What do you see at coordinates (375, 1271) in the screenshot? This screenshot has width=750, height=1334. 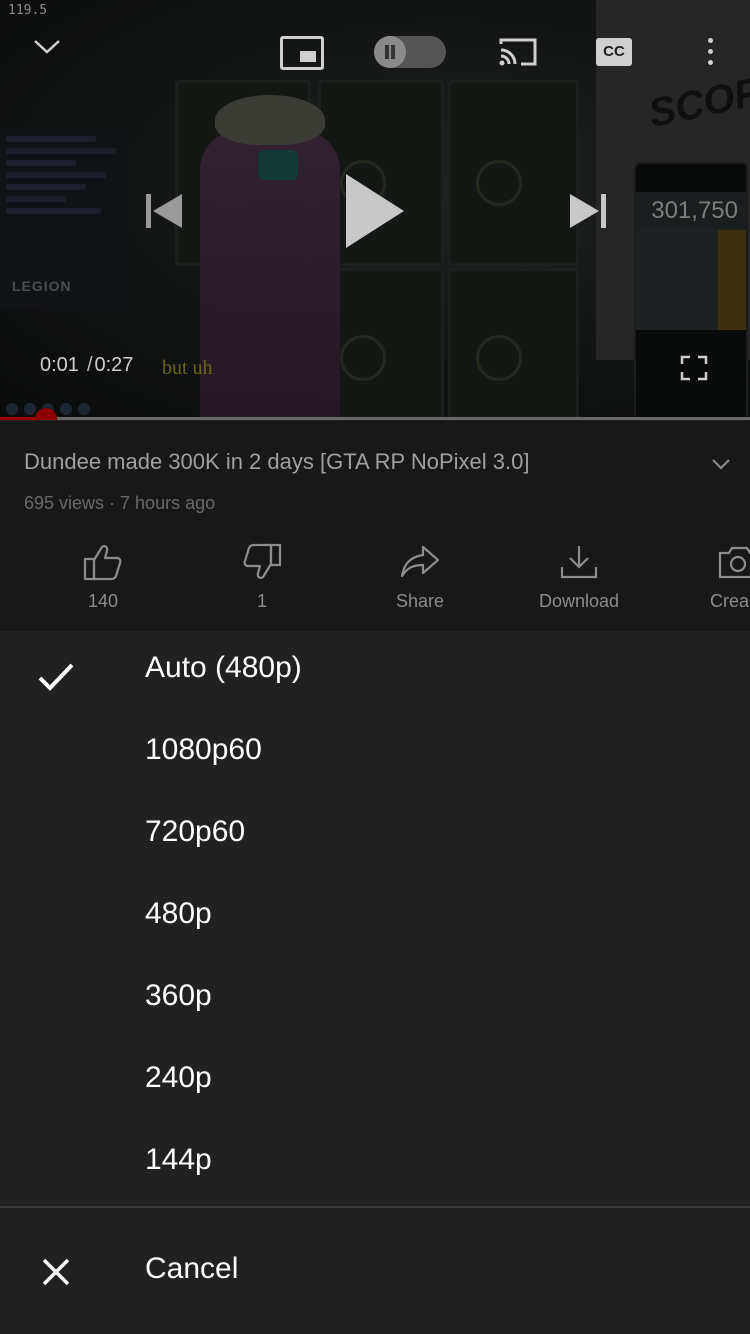 I see `cancel-button: Cancel` at bounding box center [375, 1271].